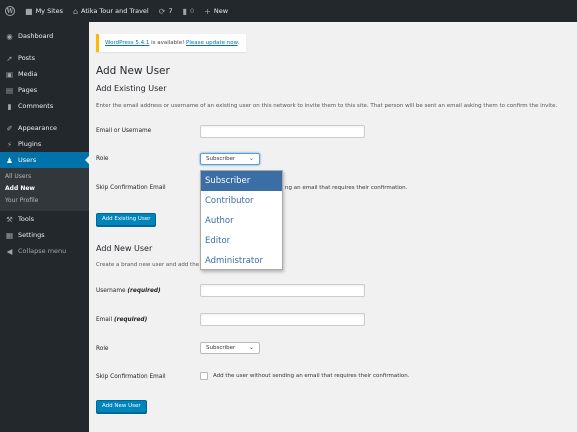 This screenshot has width=577, height=432. Describe the element at coordinates (131, 377) in the screenshot. I see `new-skip-confirmation-label: Skip Confirmation Email` at that location.